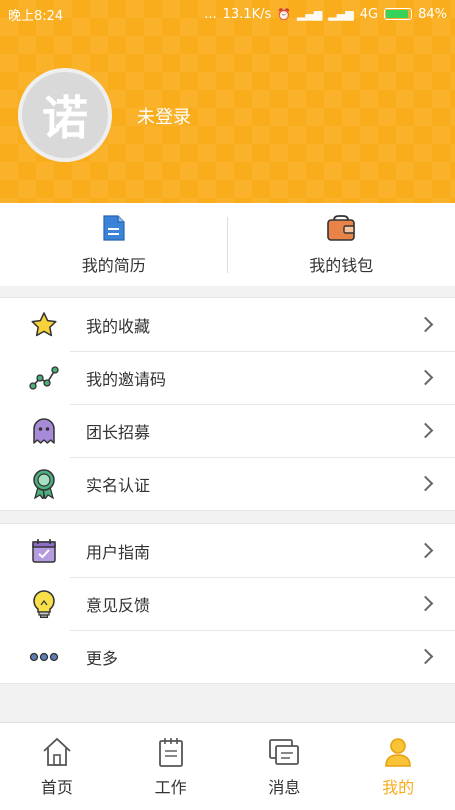  I want to click on menu-label: 我的收藏, so click(118, 326).